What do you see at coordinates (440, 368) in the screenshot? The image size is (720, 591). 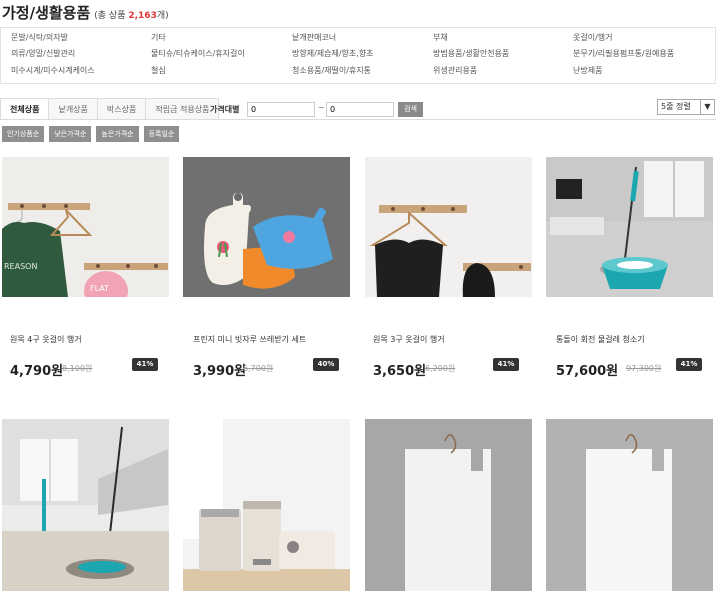 I see `product-original-price: 6,200원` at bounding box center [440, 368].